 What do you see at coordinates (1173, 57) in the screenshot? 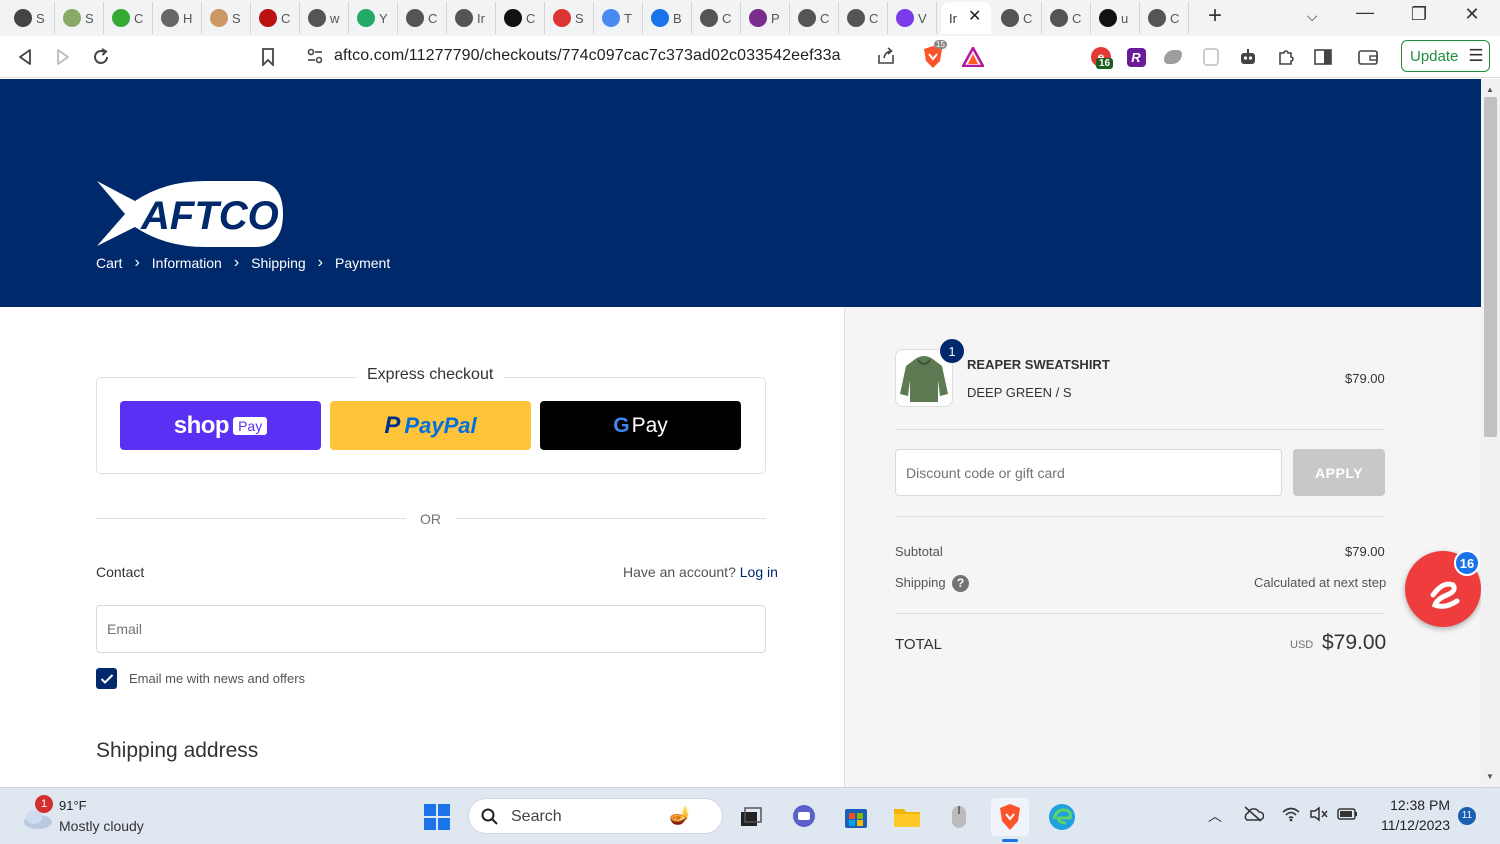
I see `extension-bird-icon` at bounding box center [1173, 57].